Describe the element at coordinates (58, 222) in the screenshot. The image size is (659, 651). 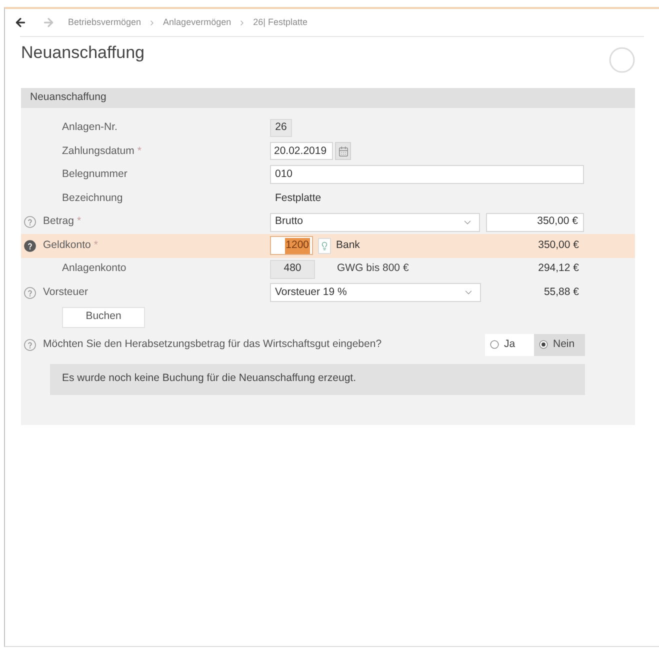
I see `field-label: Betrag` at that location.